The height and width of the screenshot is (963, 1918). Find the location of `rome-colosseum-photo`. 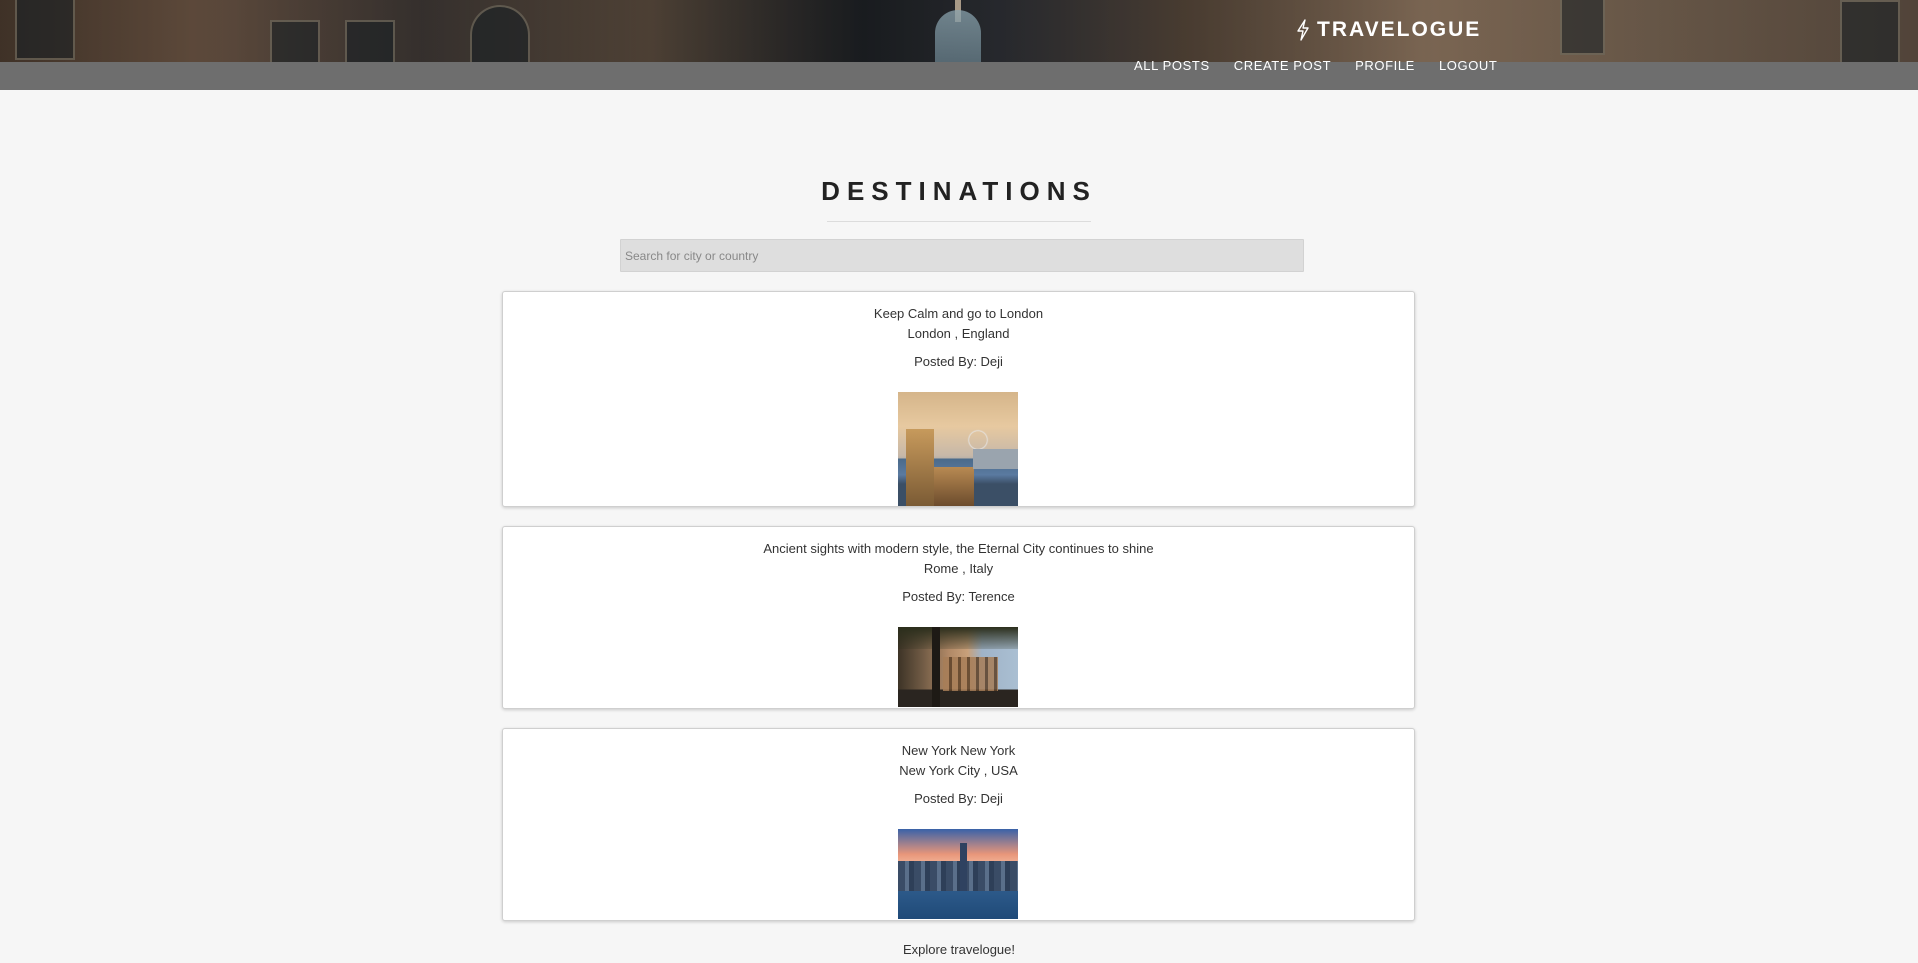

rome-colosseum-photo is located at coordinates (958, 667).